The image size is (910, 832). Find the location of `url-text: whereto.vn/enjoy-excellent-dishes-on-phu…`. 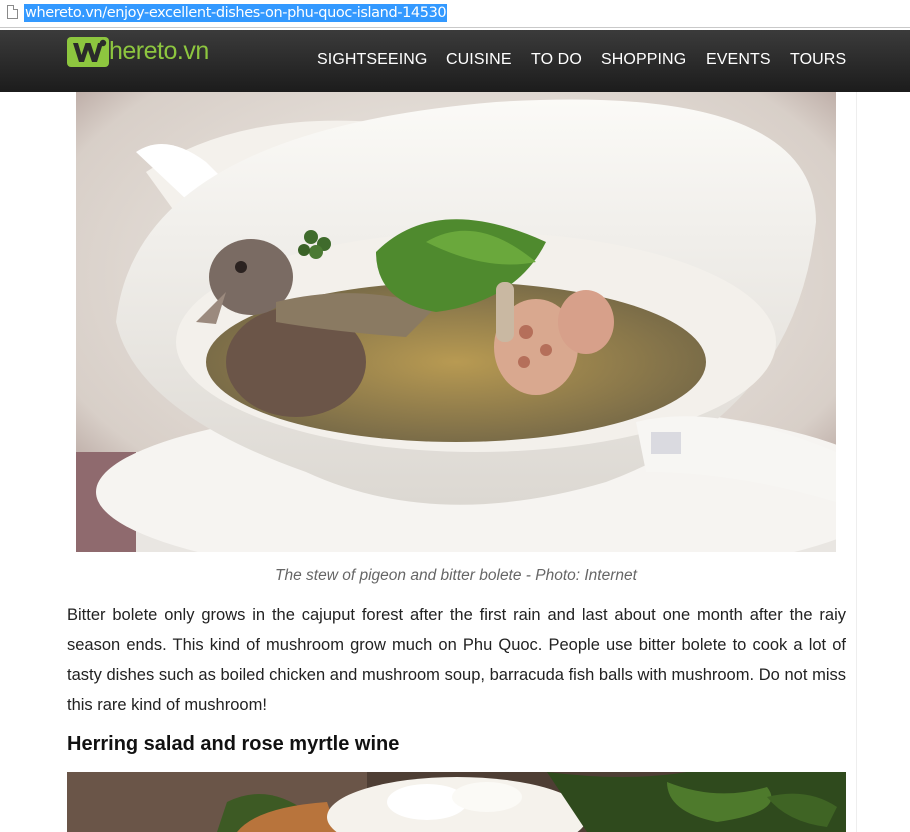

url-text: whereto.vn/enjoy-excellent-dishes-on-phu… is located at coordinates (236, 13).